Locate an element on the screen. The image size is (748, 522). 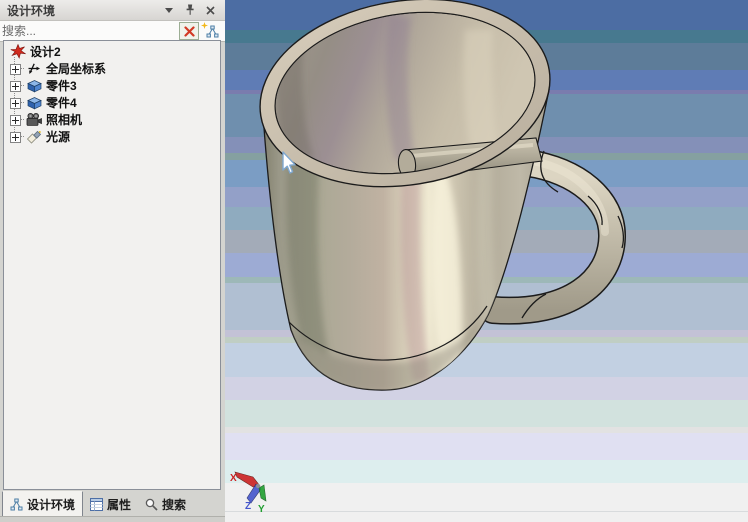
clear-search-button is located at coordinates (189, 31).